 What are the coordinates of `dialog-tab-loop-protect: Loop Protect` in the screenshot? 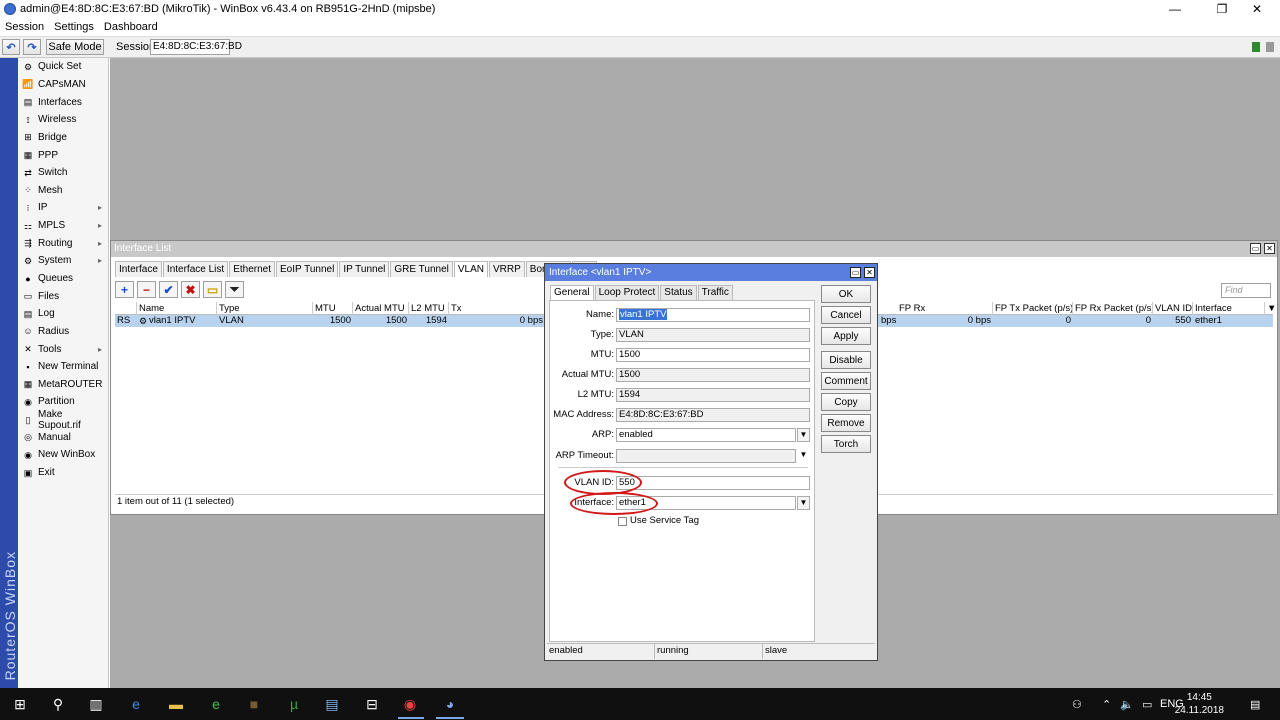 It's located at (627, 292).